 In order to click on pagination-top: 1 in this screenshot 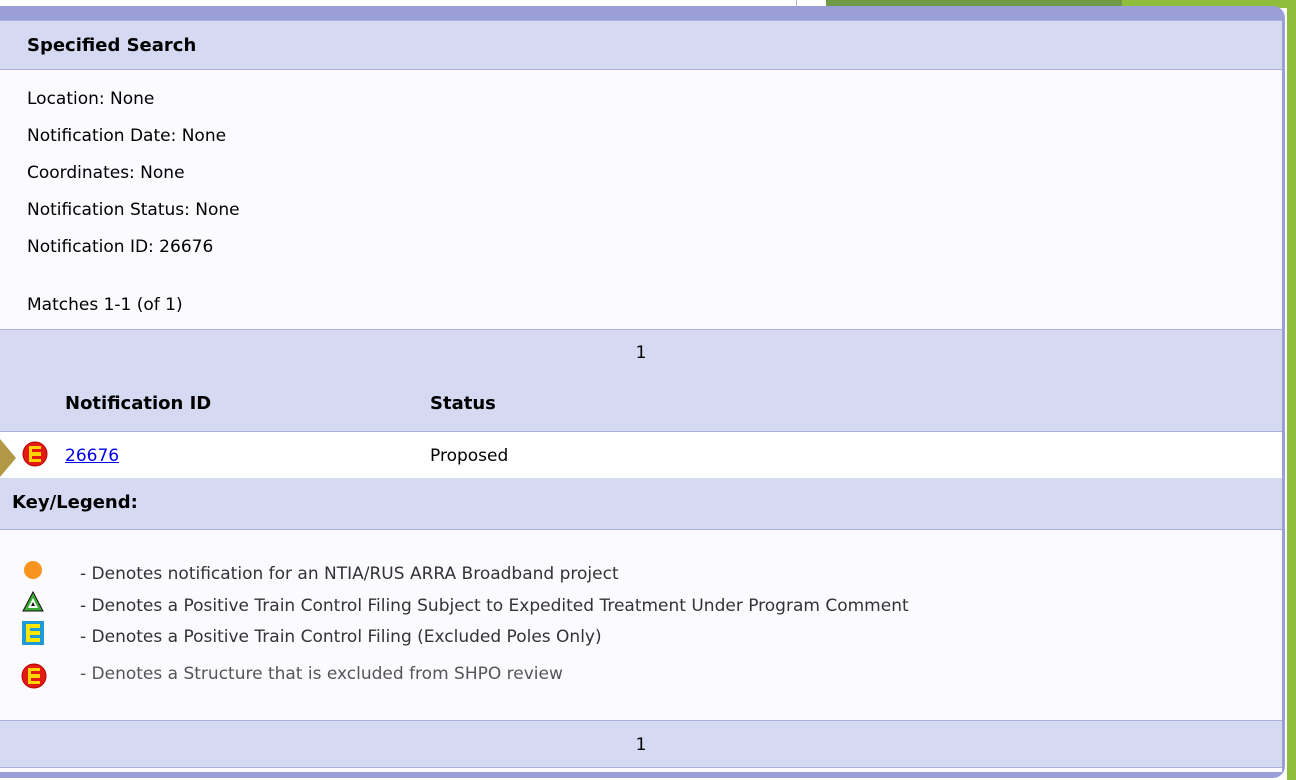, I will do `click(641, 353)`.